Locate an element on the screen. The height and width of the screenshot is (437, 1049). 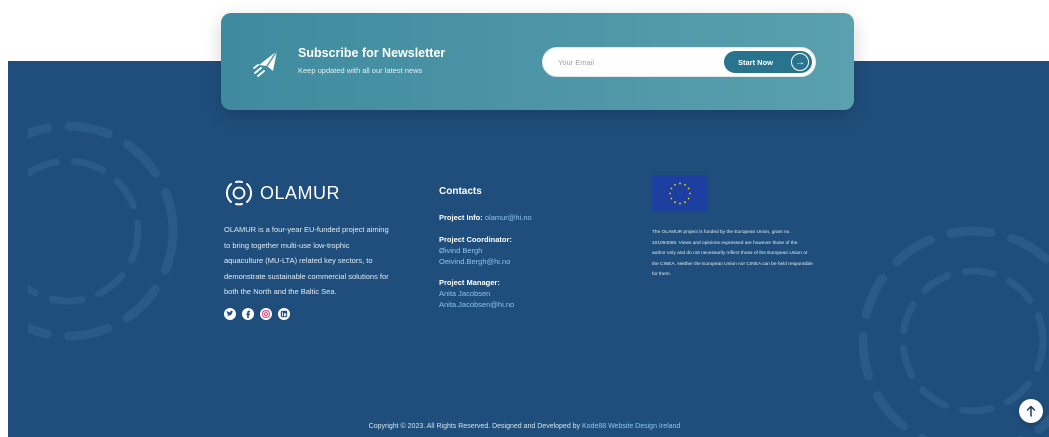
olamur-logo: OLAMUR is located at coordinates (282, 193).